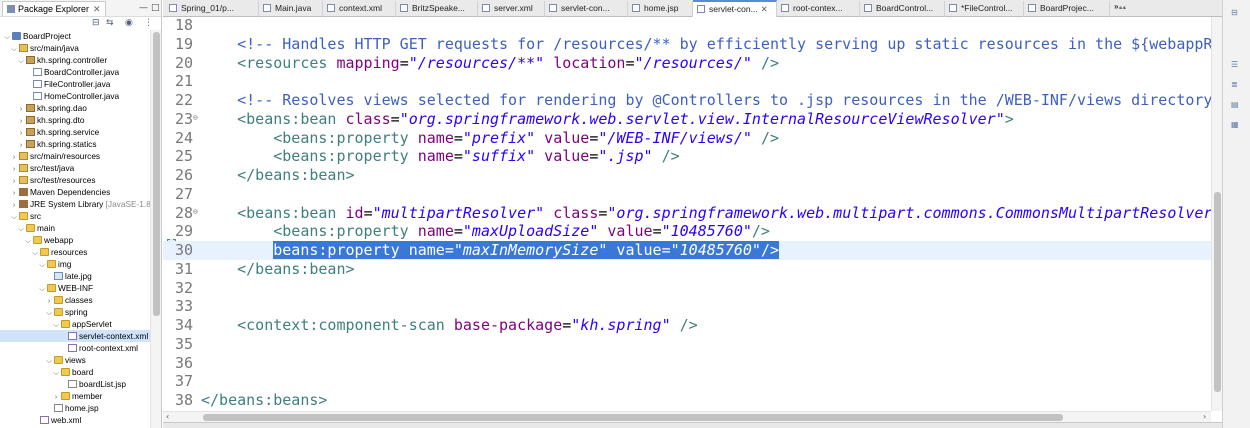 This screenshot has width=1250, height=428. Describe the element at coordinates (76, 204) in the screenshot. I see `tree-item: › JRE System Library [JavaSE-1.8]` at that location.